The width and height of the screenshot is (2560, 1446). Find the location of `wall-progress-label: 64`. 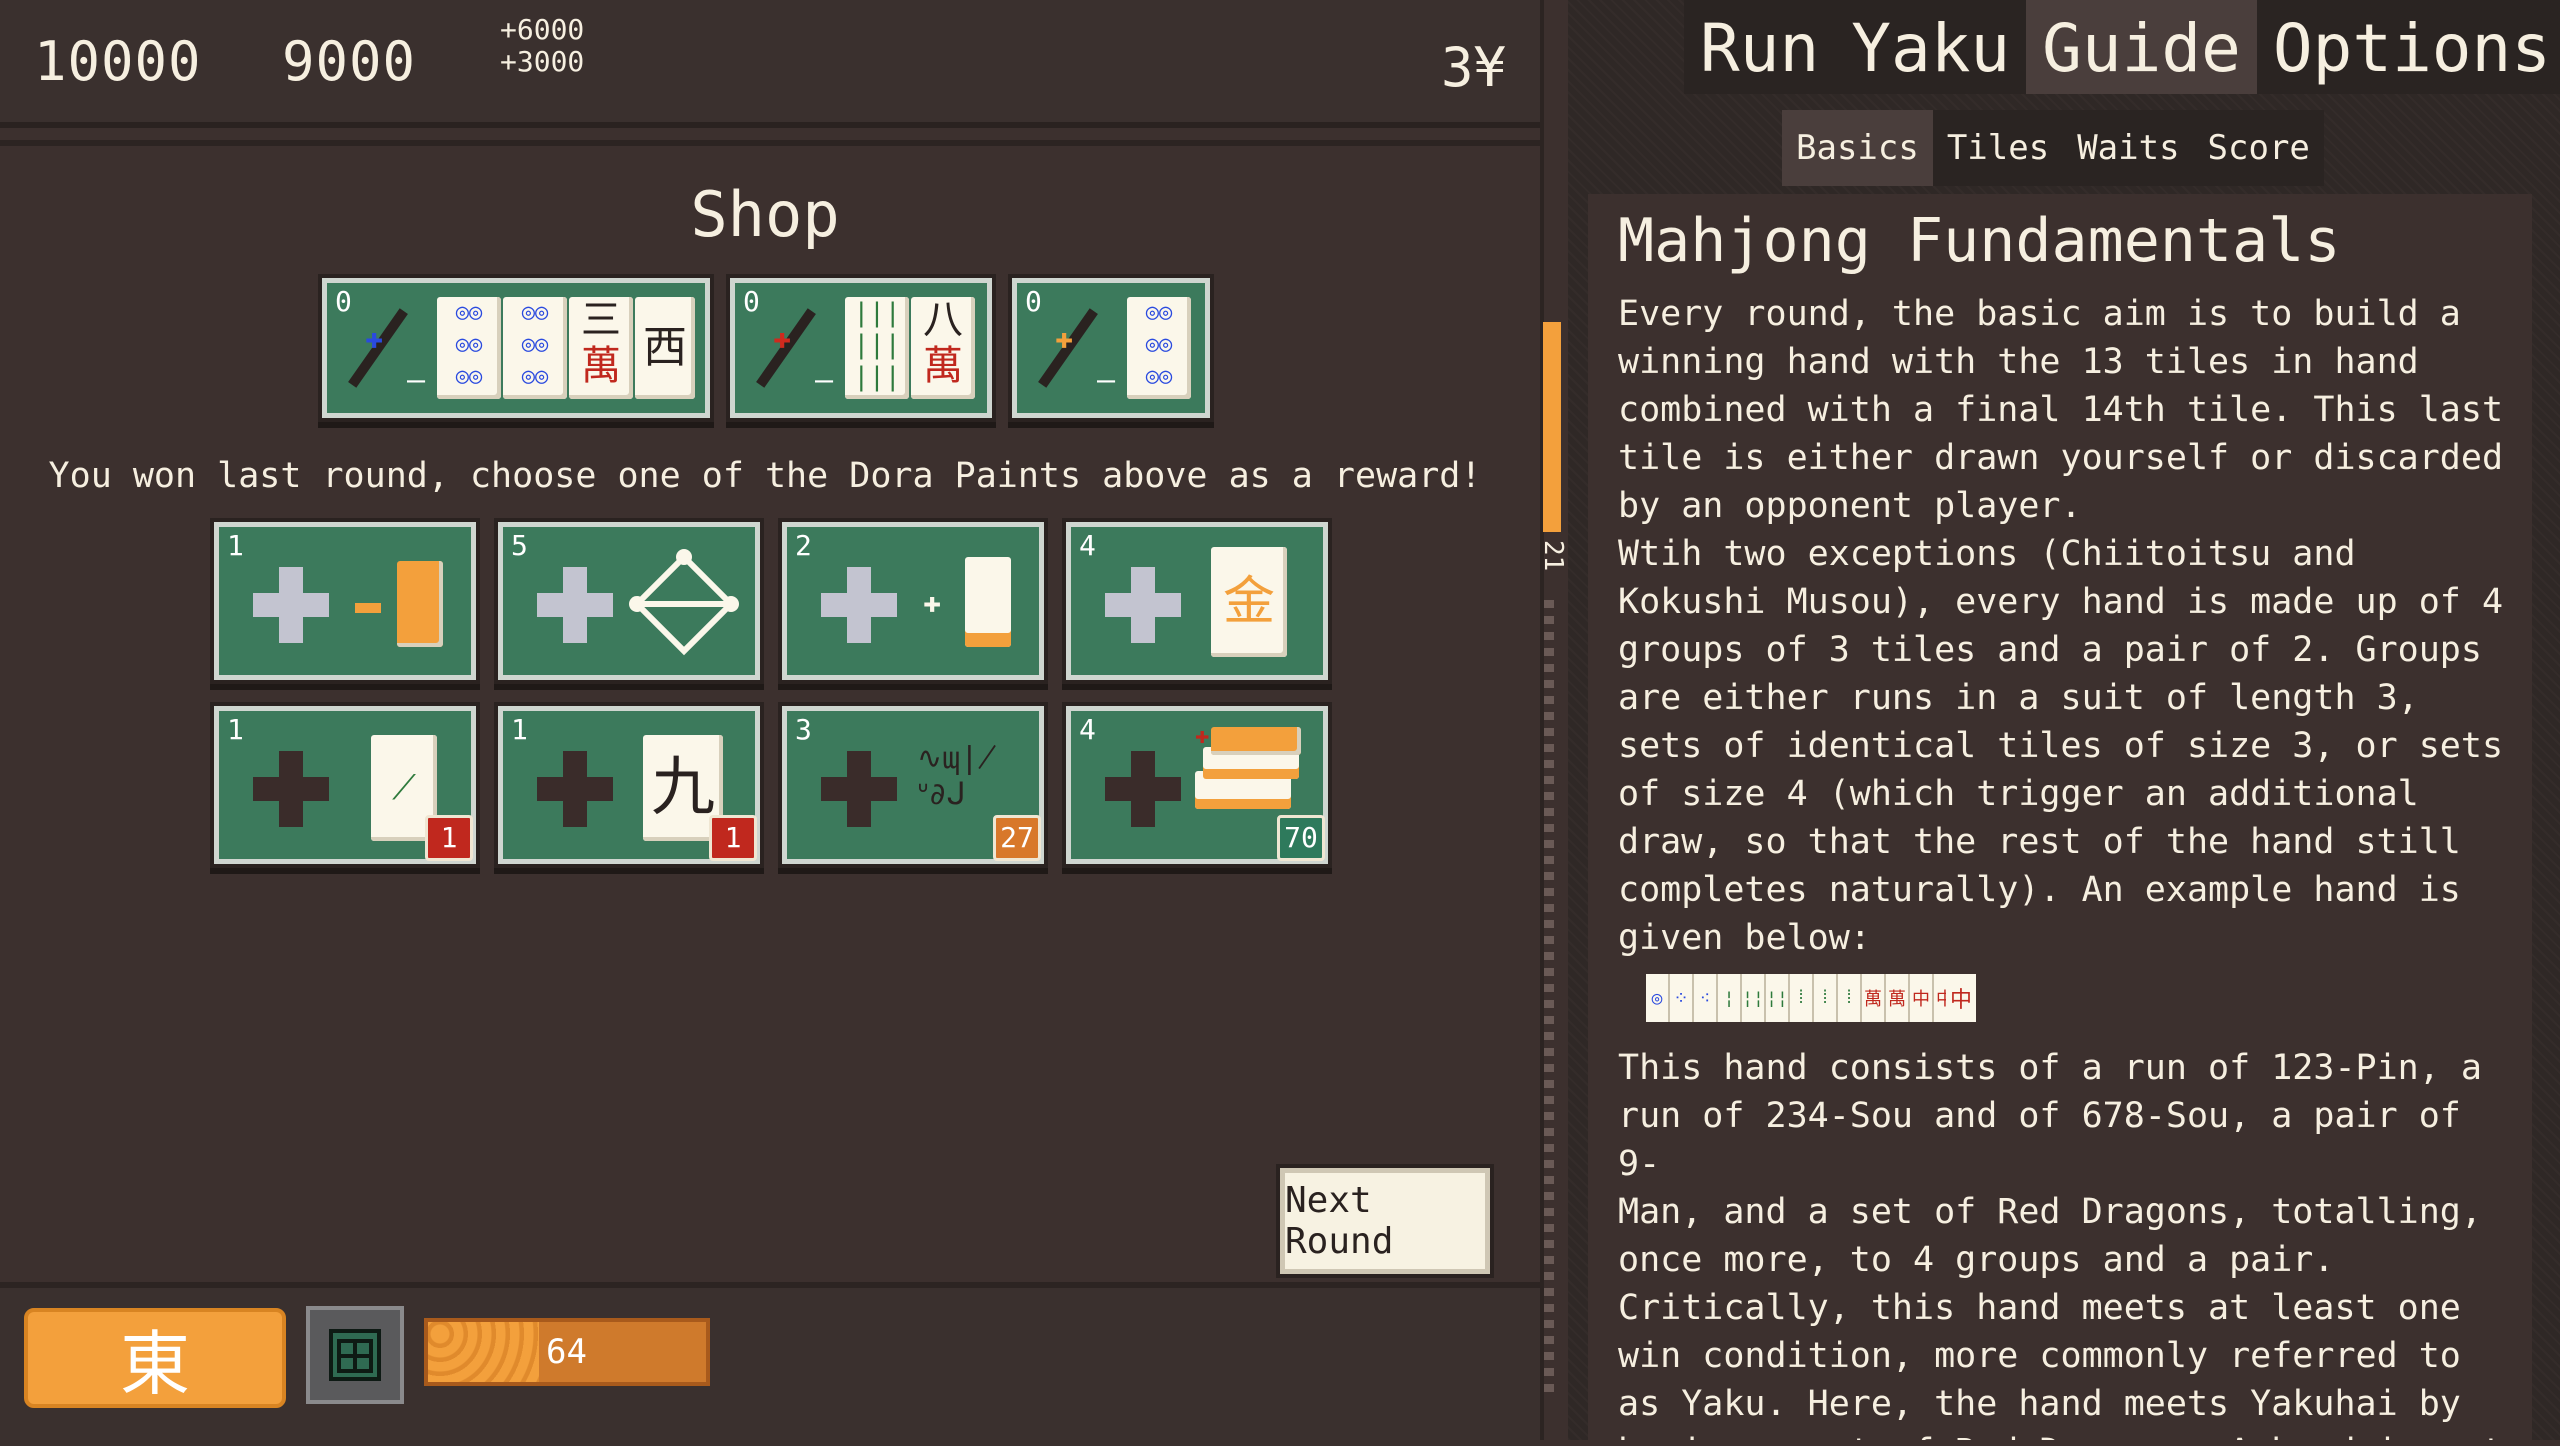

wall-progress-label: 64 is located at coordinates (566, 1352).